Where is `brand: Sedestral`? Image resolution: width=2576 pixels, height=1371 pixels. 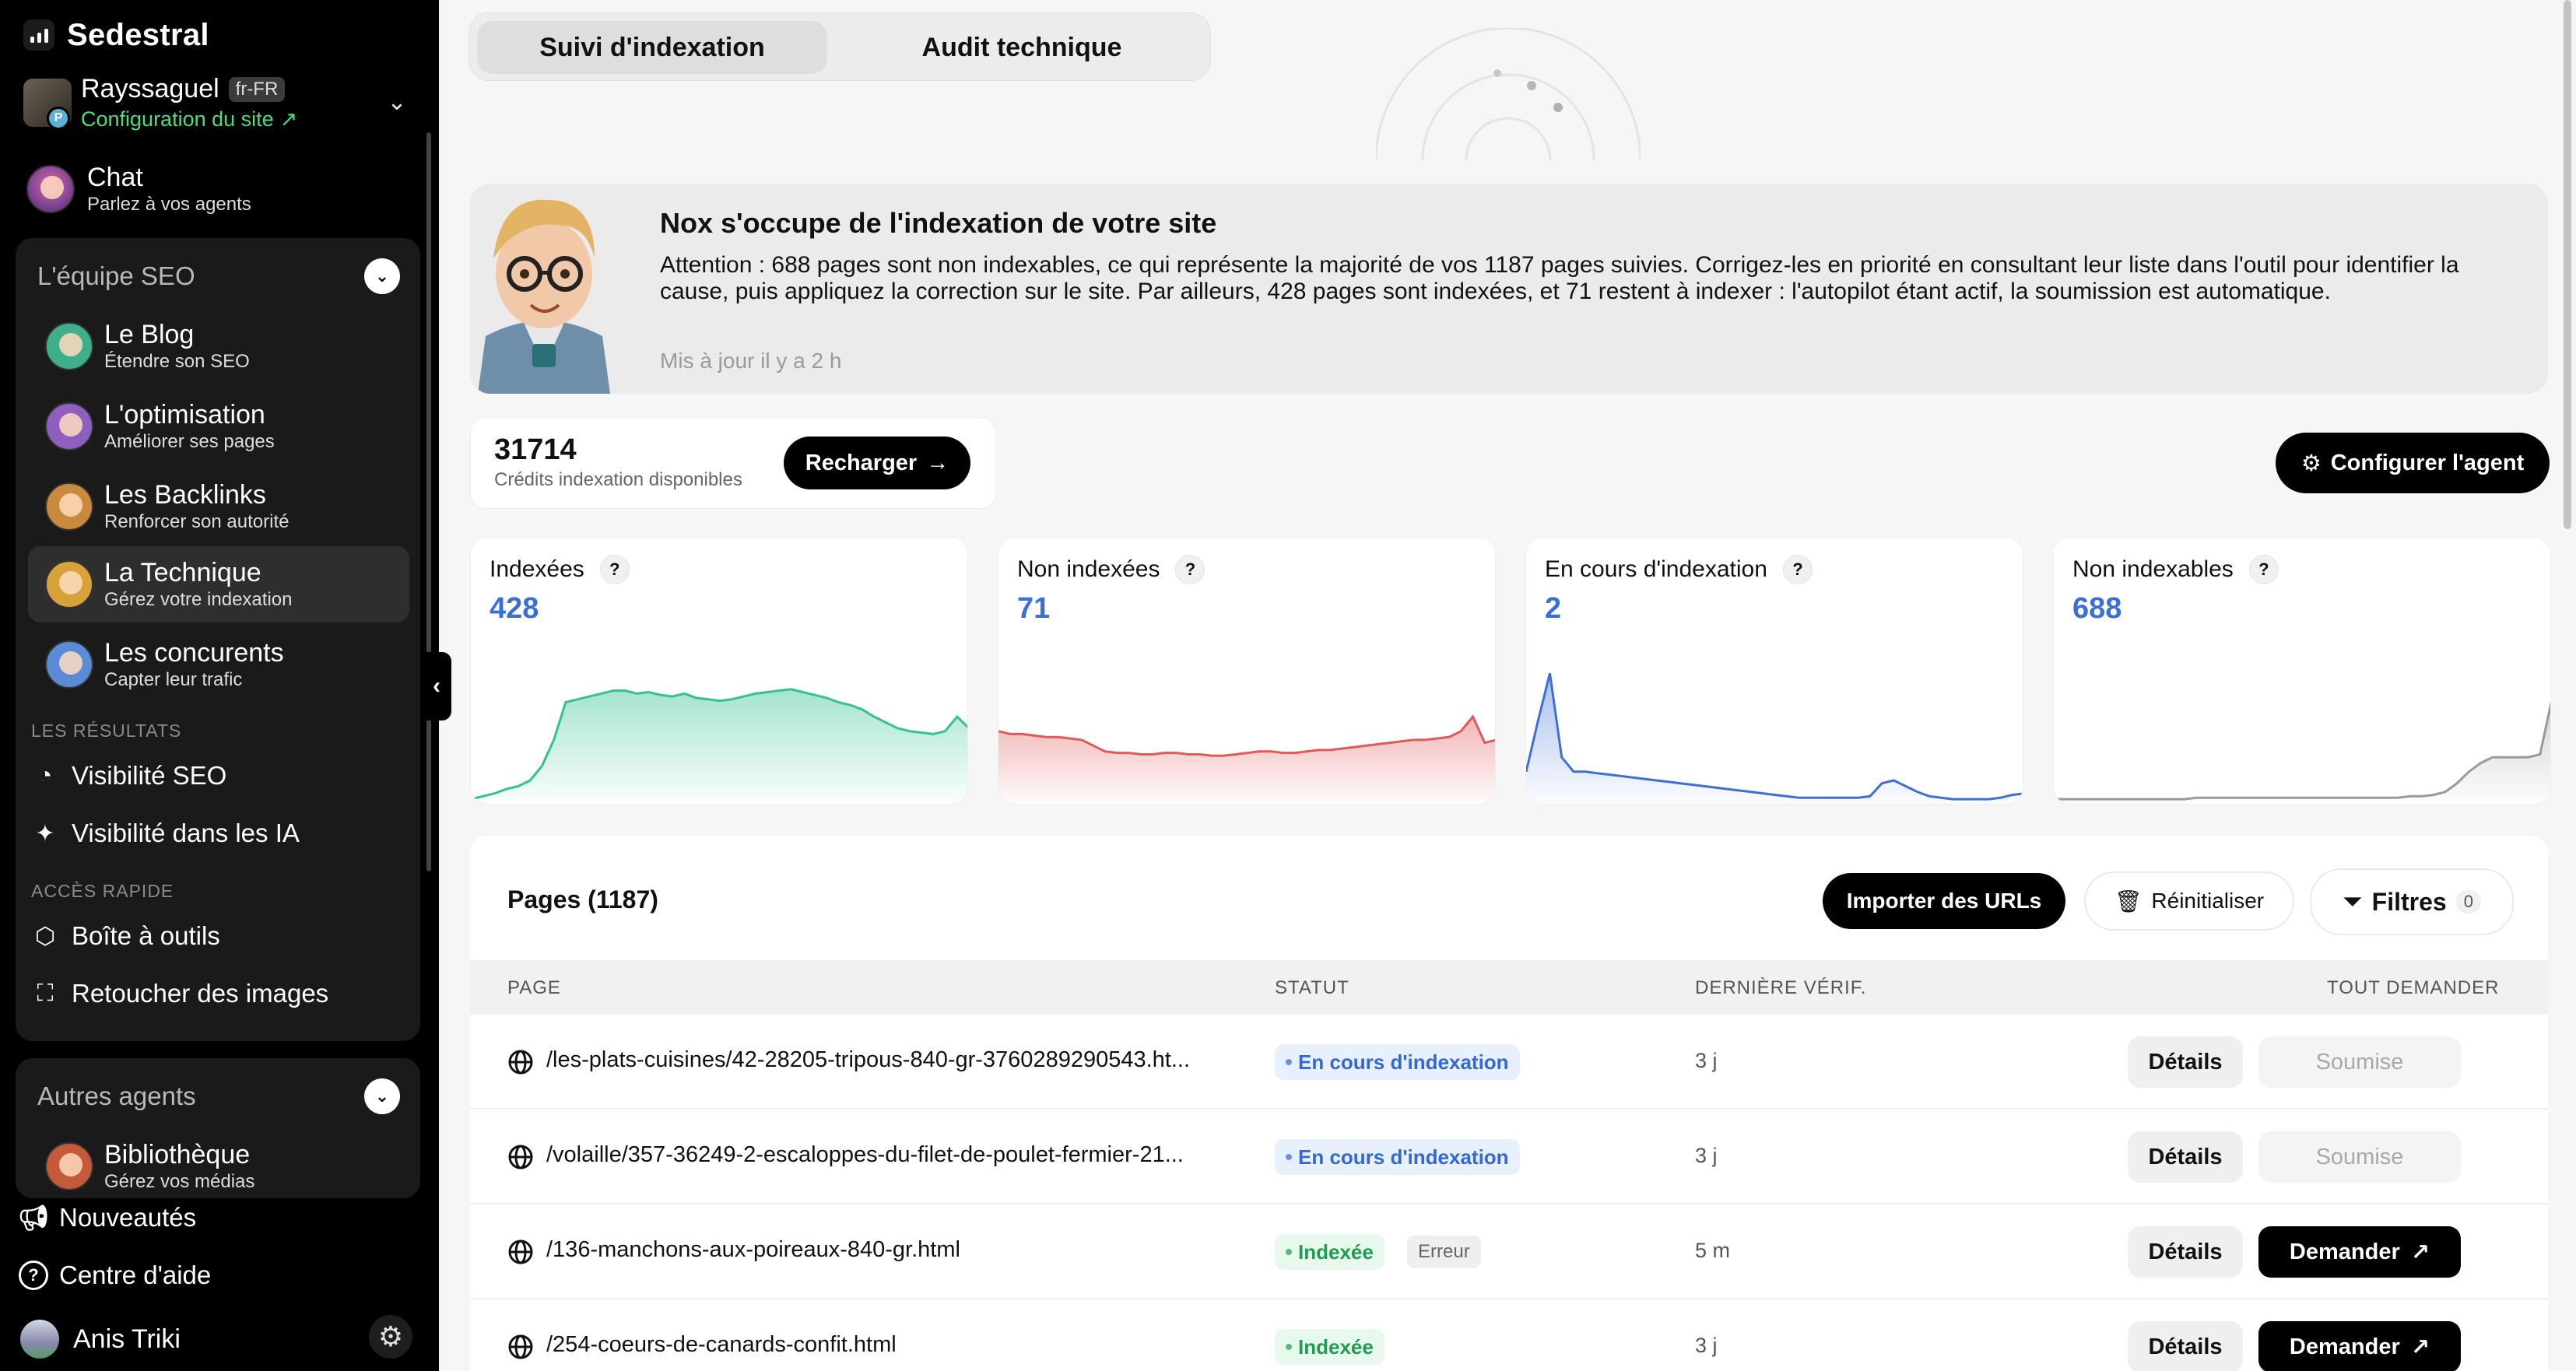 brand: Sedestral is located at coordinates (116, 35).